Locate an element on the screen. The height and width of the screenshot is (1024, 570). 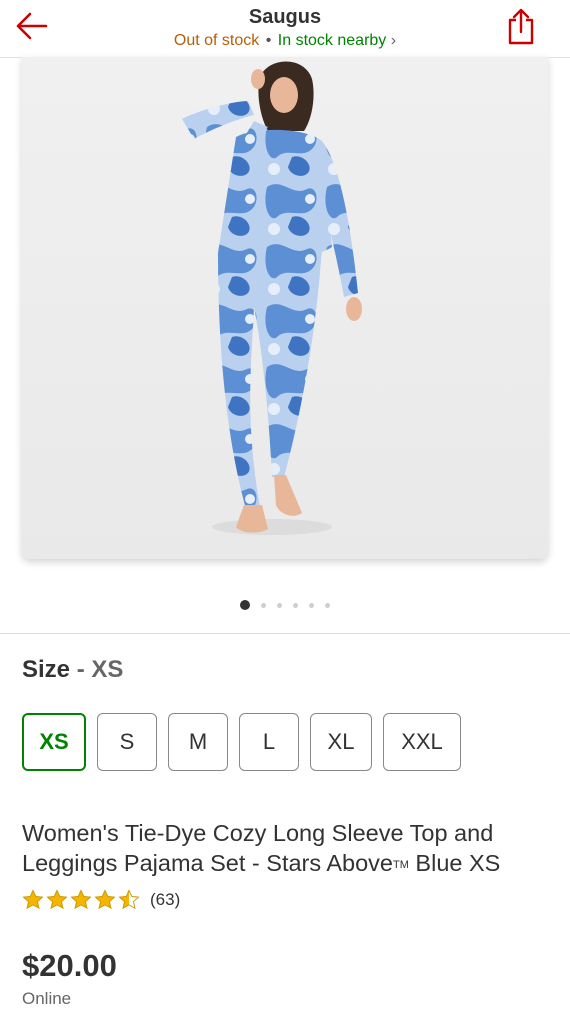
nearby-stock-link: In stock nearby is located at coordinates (332, 40).